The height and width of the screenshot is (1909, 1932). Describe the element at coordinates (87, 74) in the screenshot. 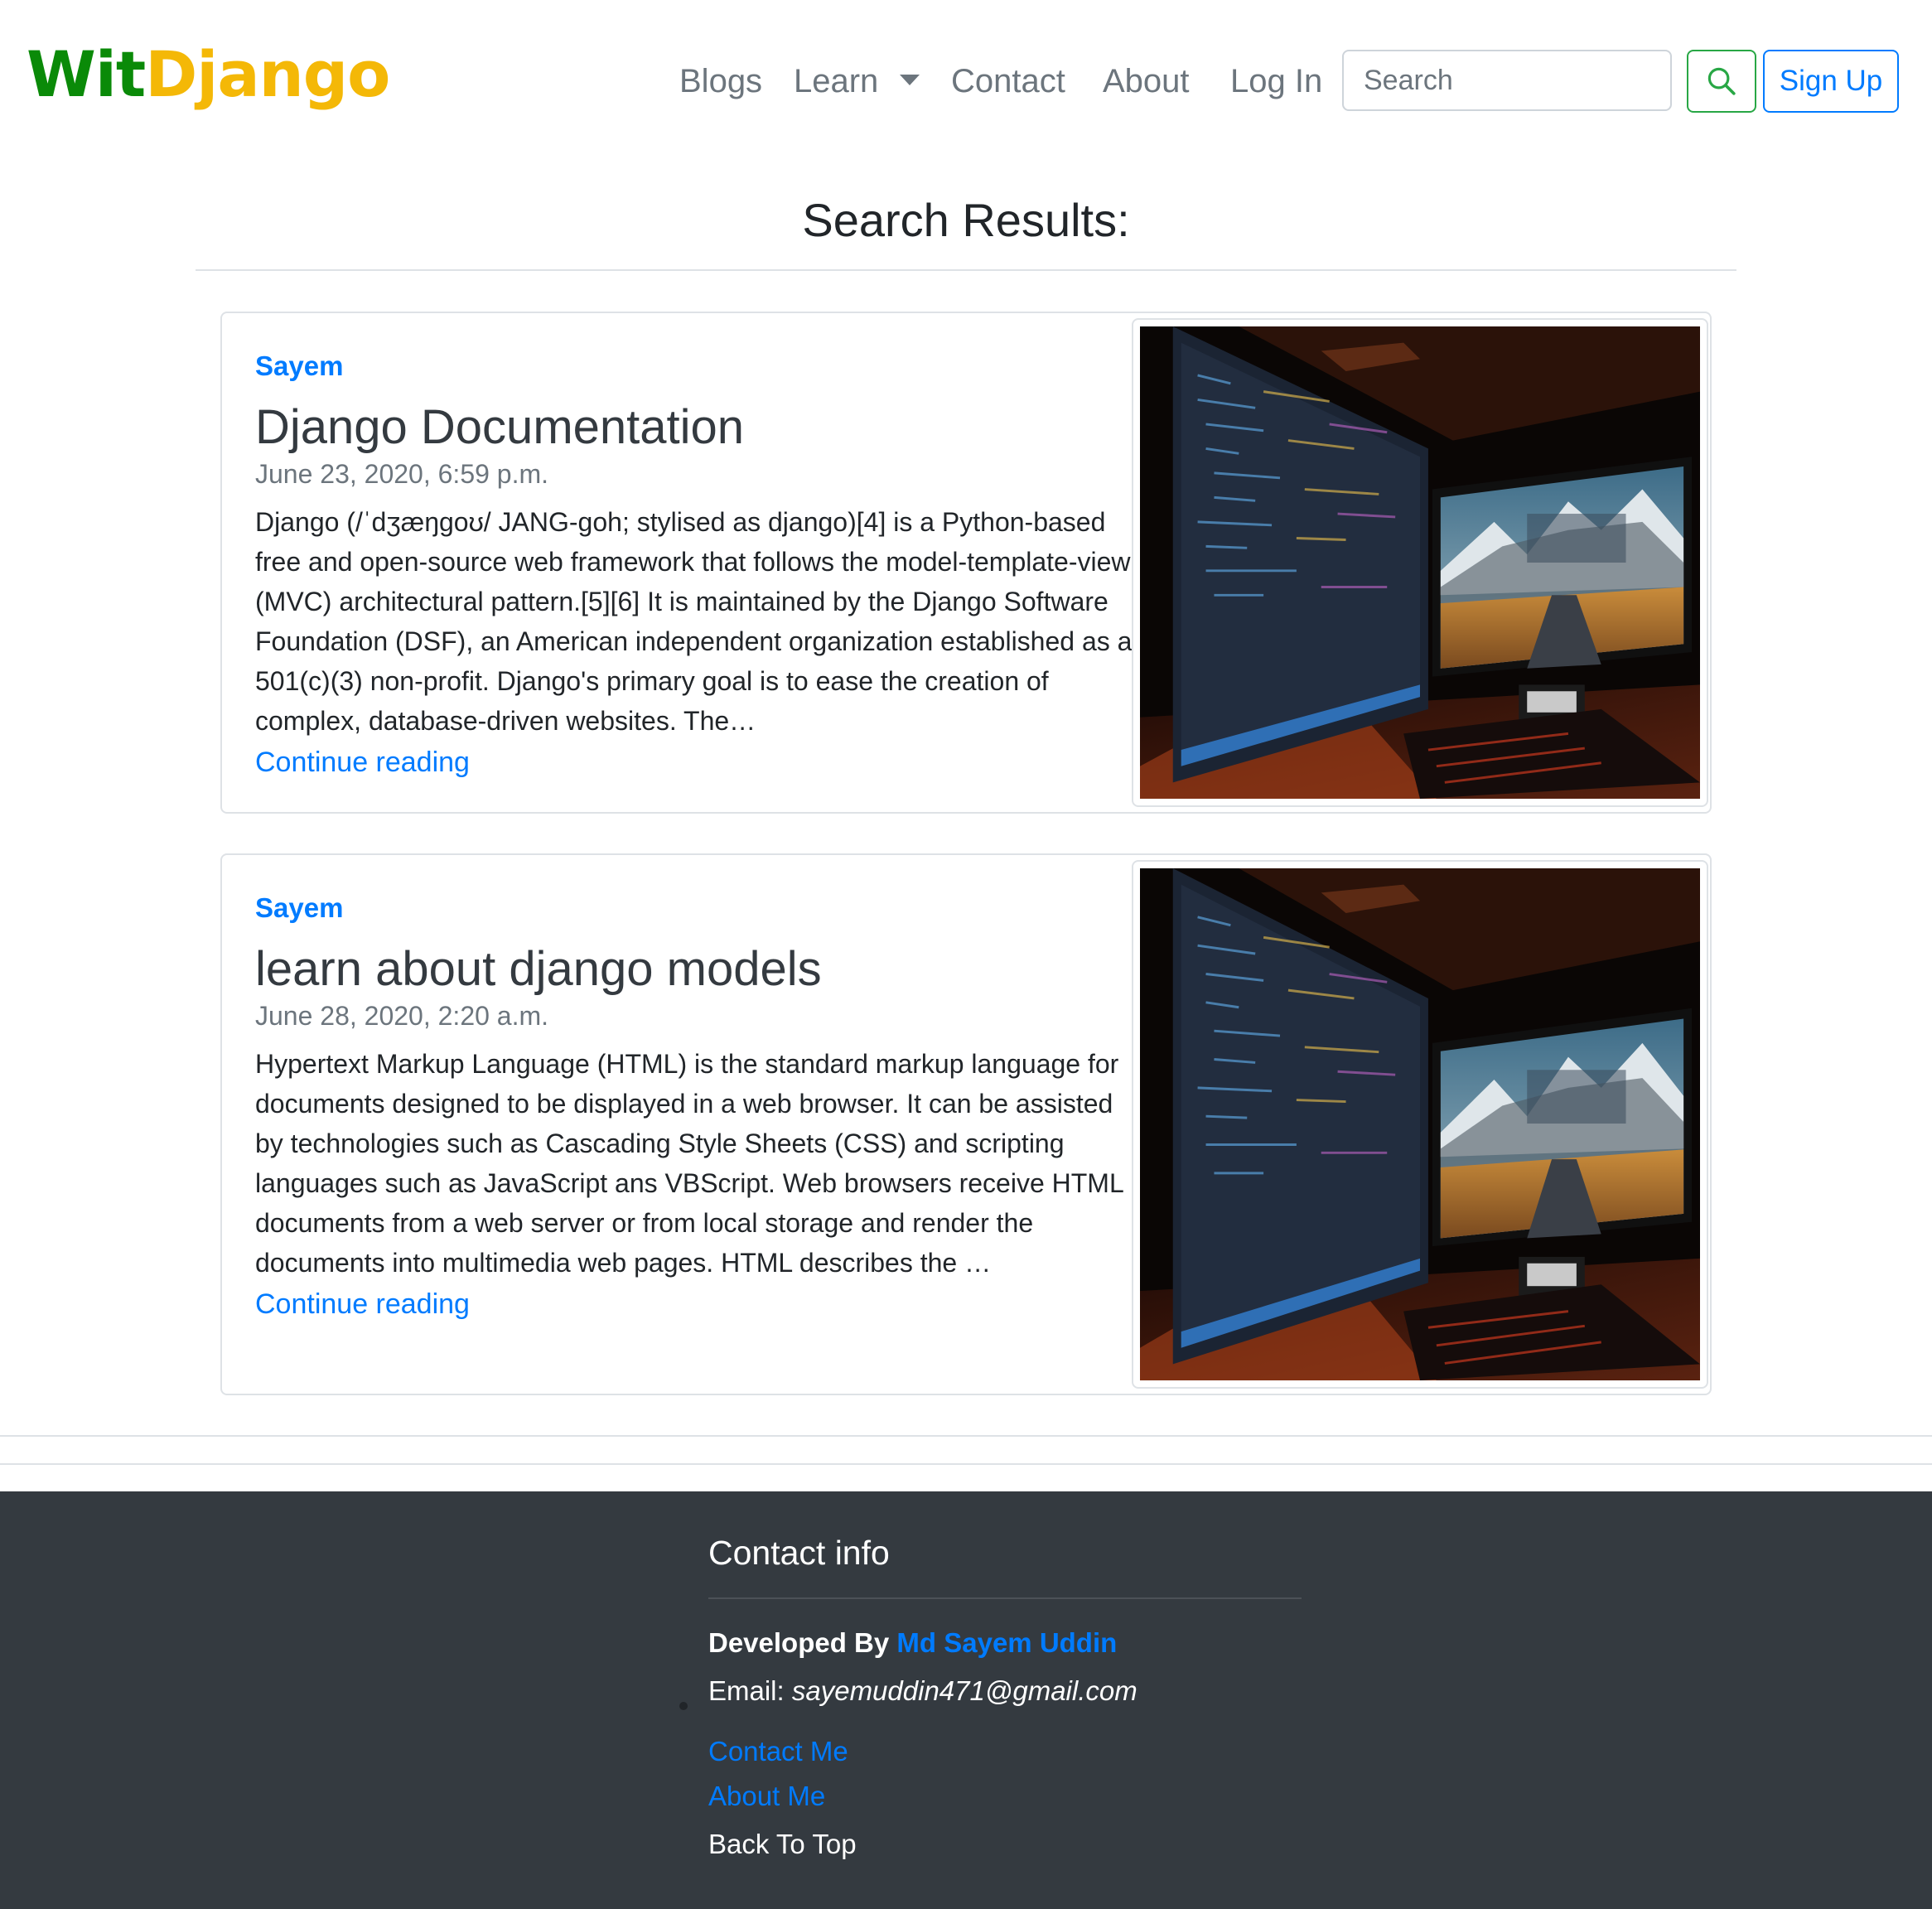

I see `brand-logo-part1: Wit` at that location.